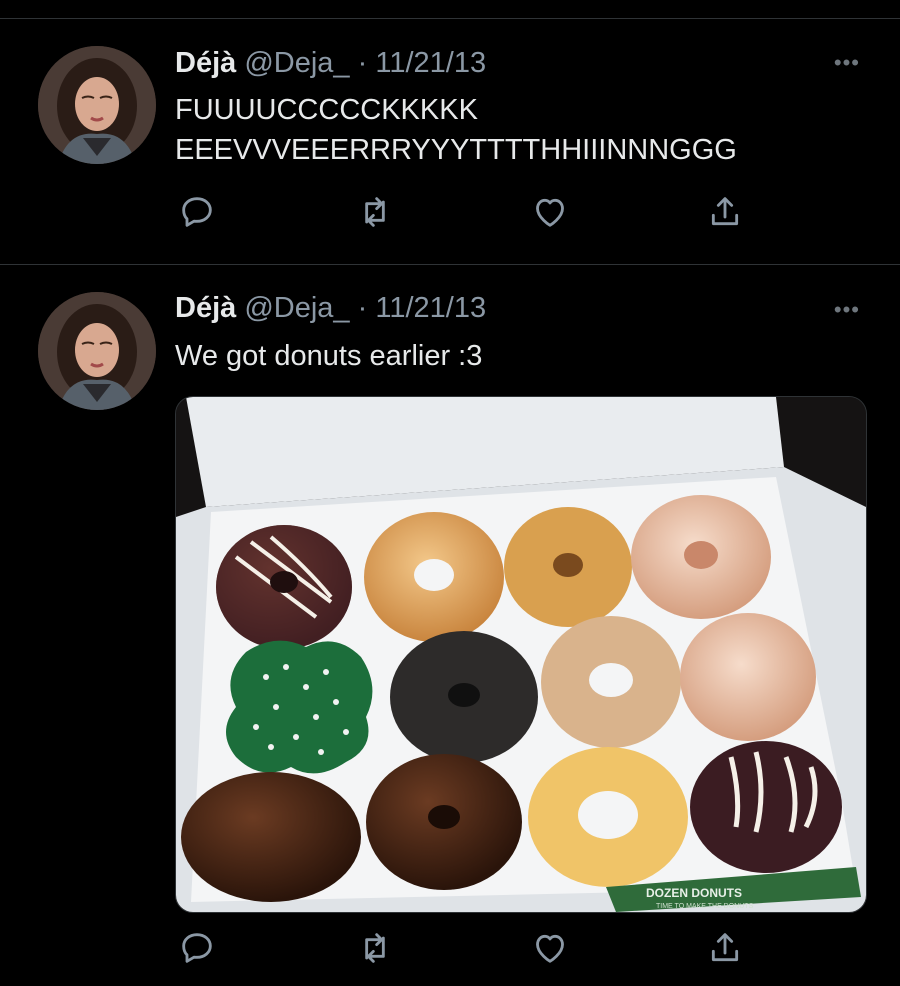 The width and height of the screenshot is (900, 986). Describe the element at coordinates (694, 893) in the screenshot. I see `box-print-text: DOZEN DONUTS` at that location.